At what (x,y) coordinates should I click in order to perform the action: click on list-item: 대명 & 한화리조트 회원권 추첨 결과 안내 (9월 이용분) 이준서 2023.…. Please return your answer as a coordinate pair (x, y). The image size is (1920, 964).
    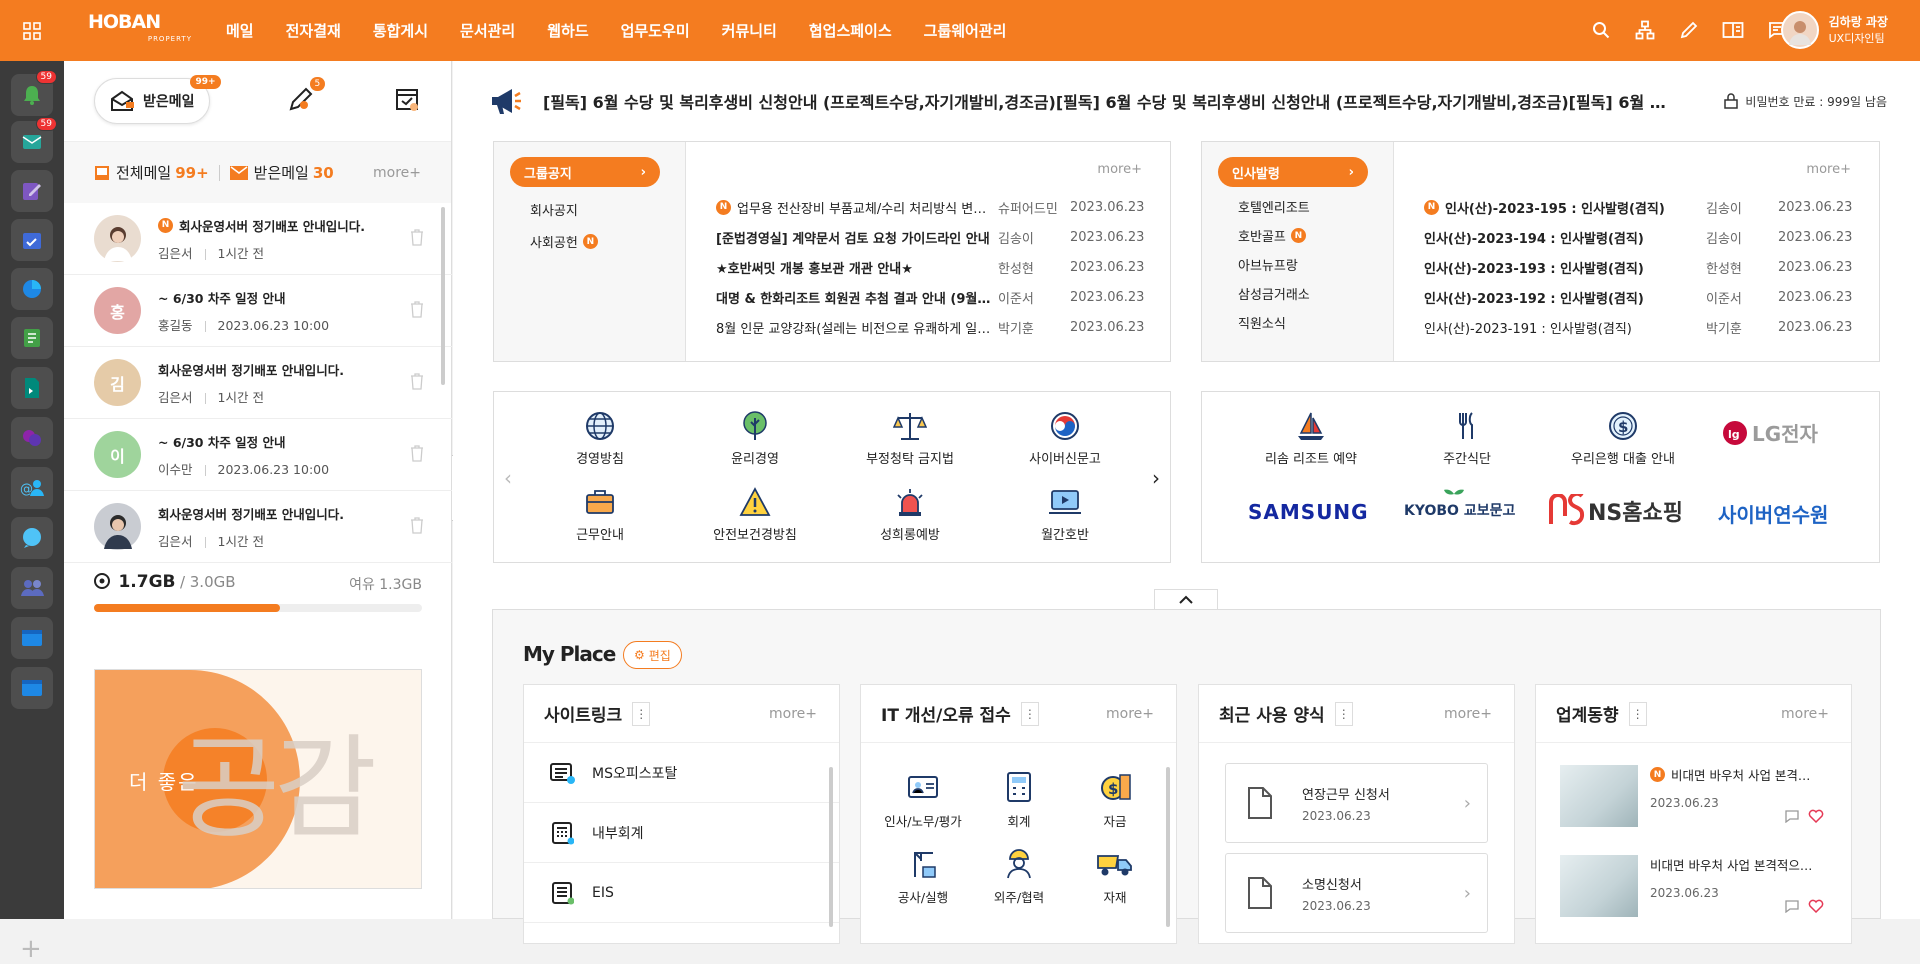
    Looking at the image, I should click on (941, 297).